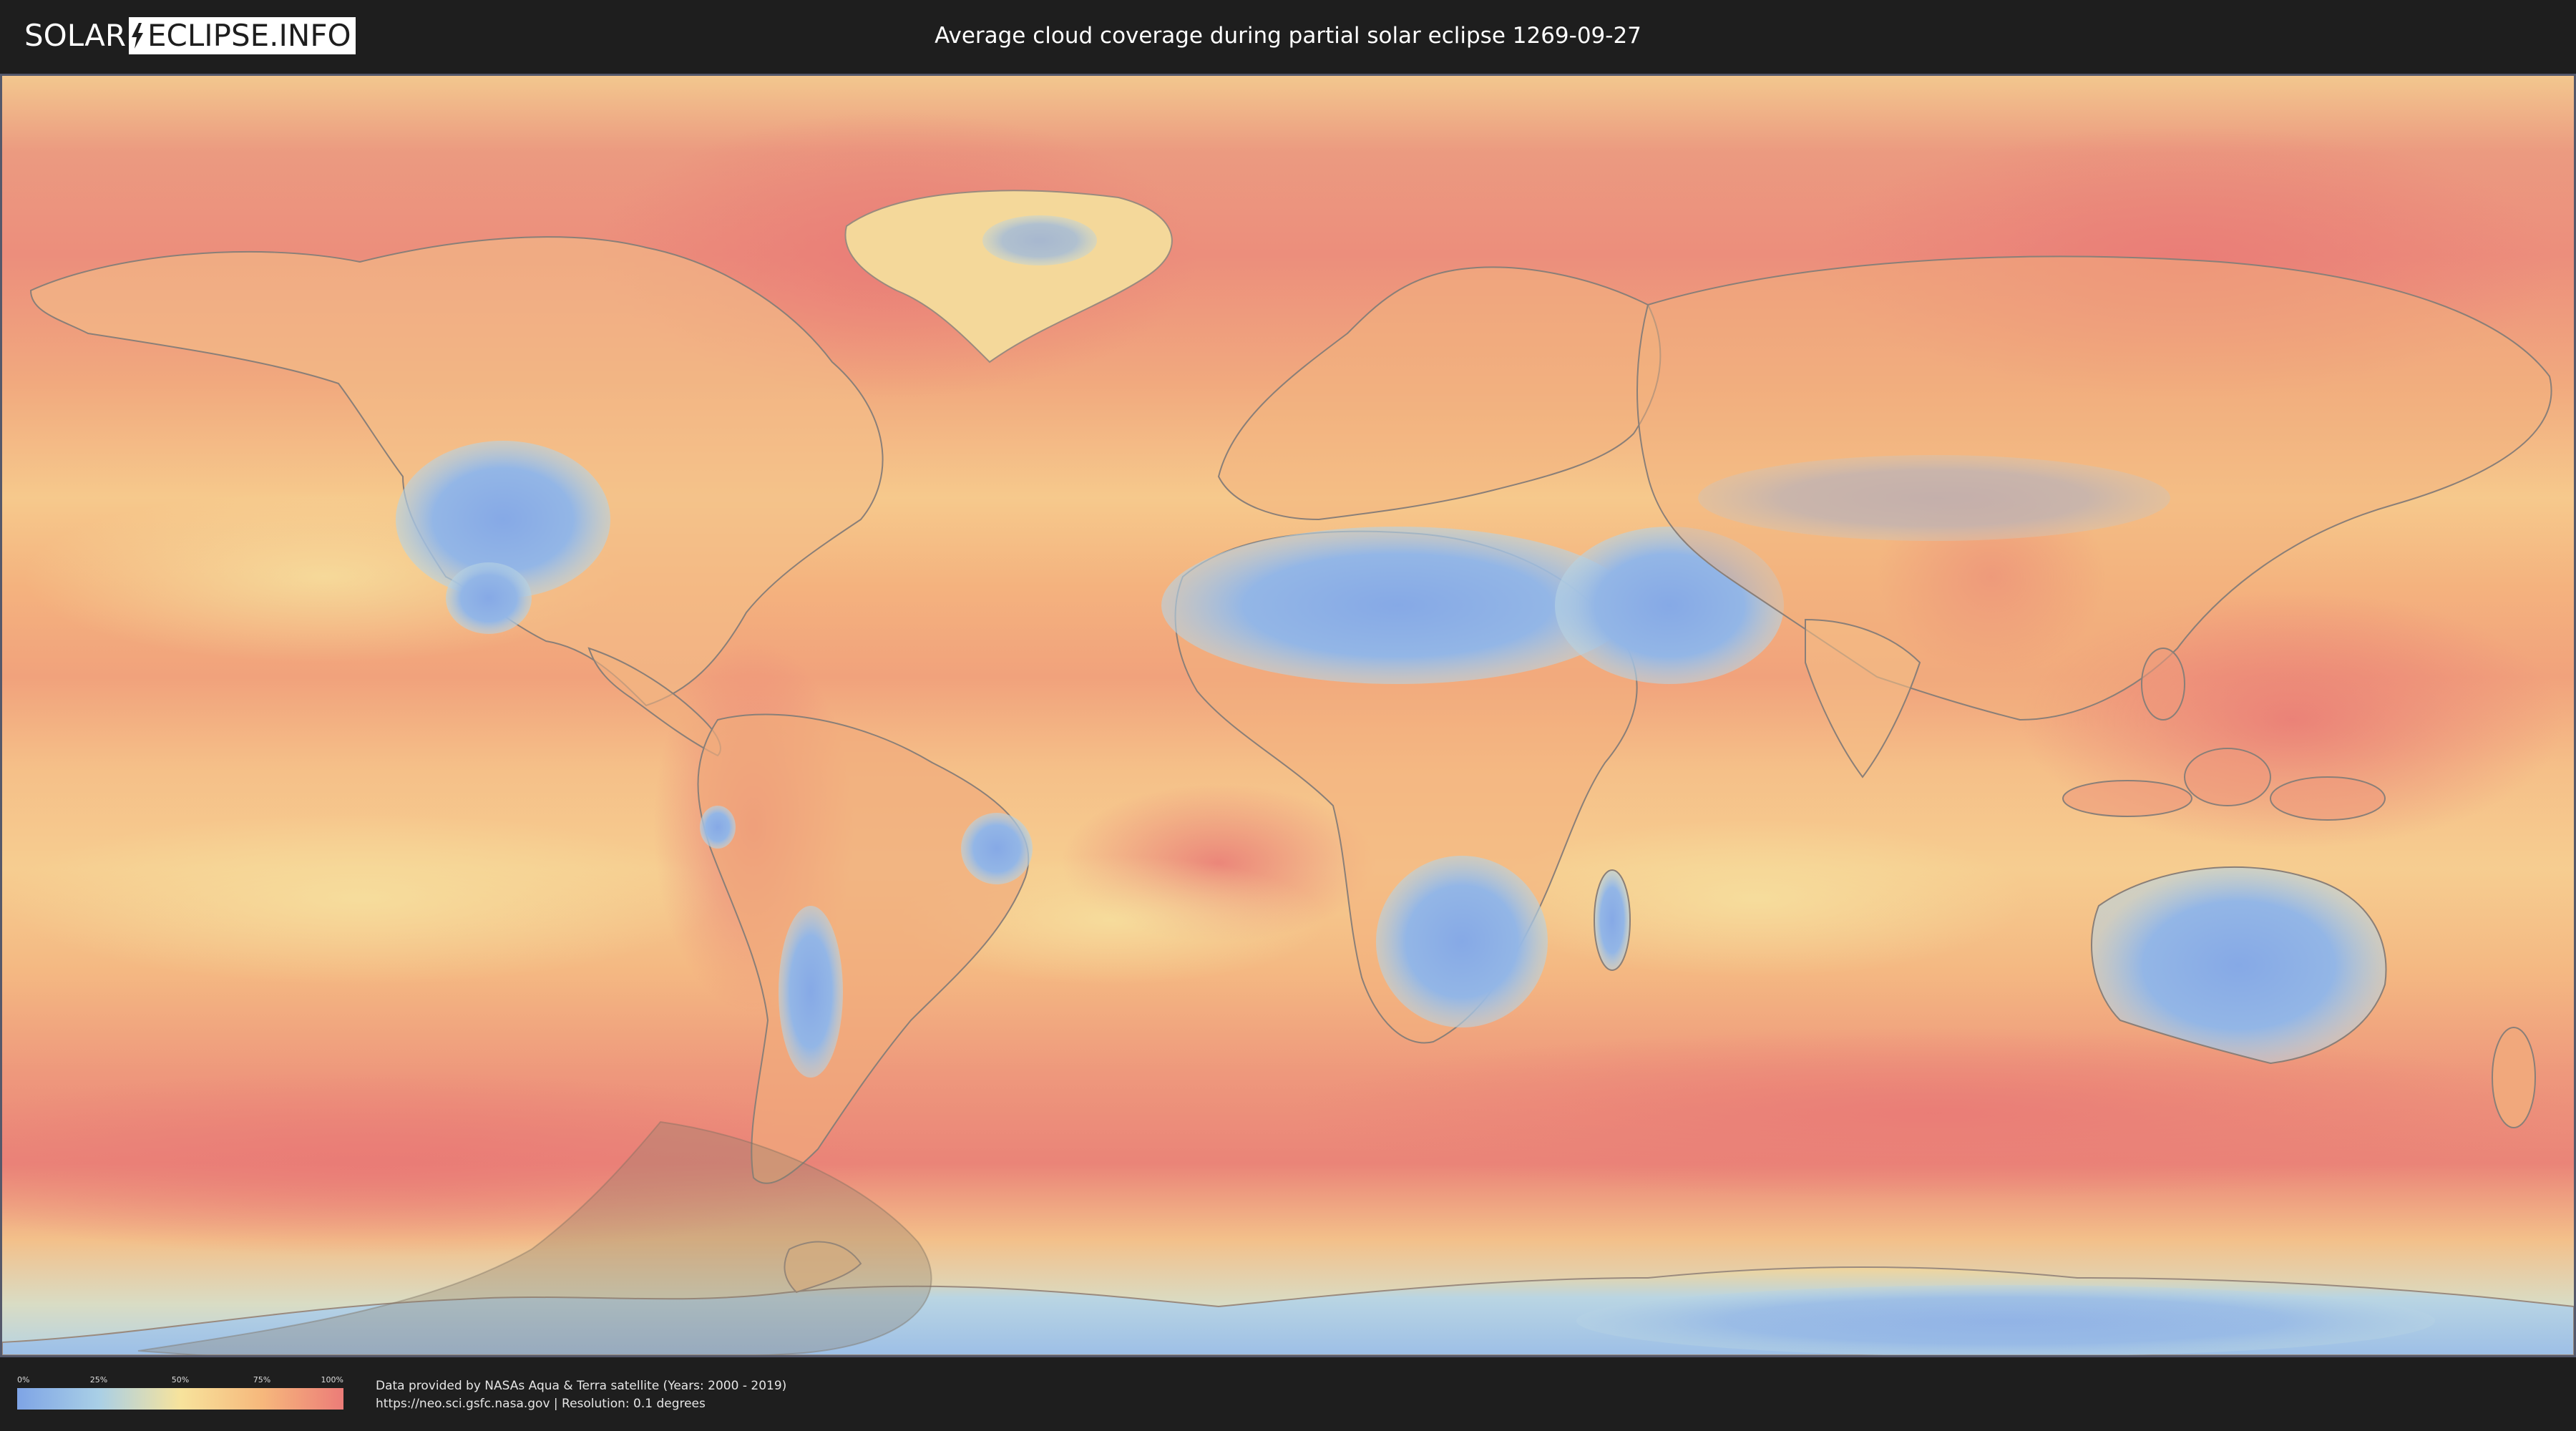  What do you see at coordinates (718, 828) in the screenshot?
I see `south-america-blue-west` at bounding box center [718, 828].